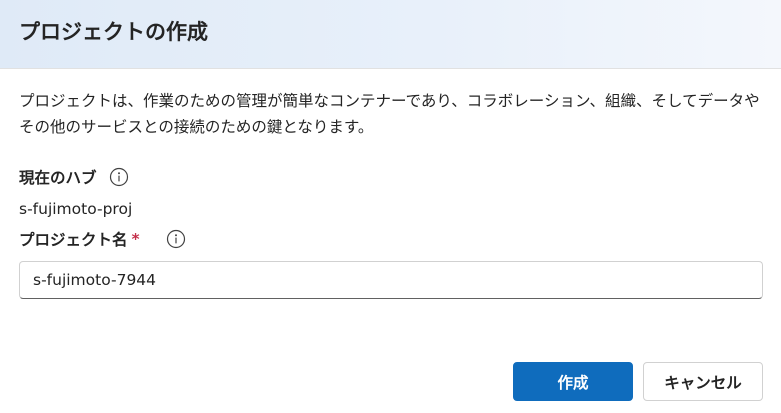  What do you see at coordinates (573, 381) in the screenshot?
I see `create-button: 作成` at bounding box center [573, 381].